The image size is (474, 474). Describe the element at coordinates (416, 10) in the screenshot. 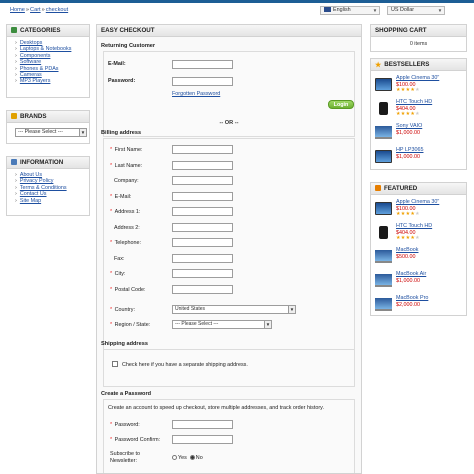

I see `currency-select: US Dollar ▼` at that location.